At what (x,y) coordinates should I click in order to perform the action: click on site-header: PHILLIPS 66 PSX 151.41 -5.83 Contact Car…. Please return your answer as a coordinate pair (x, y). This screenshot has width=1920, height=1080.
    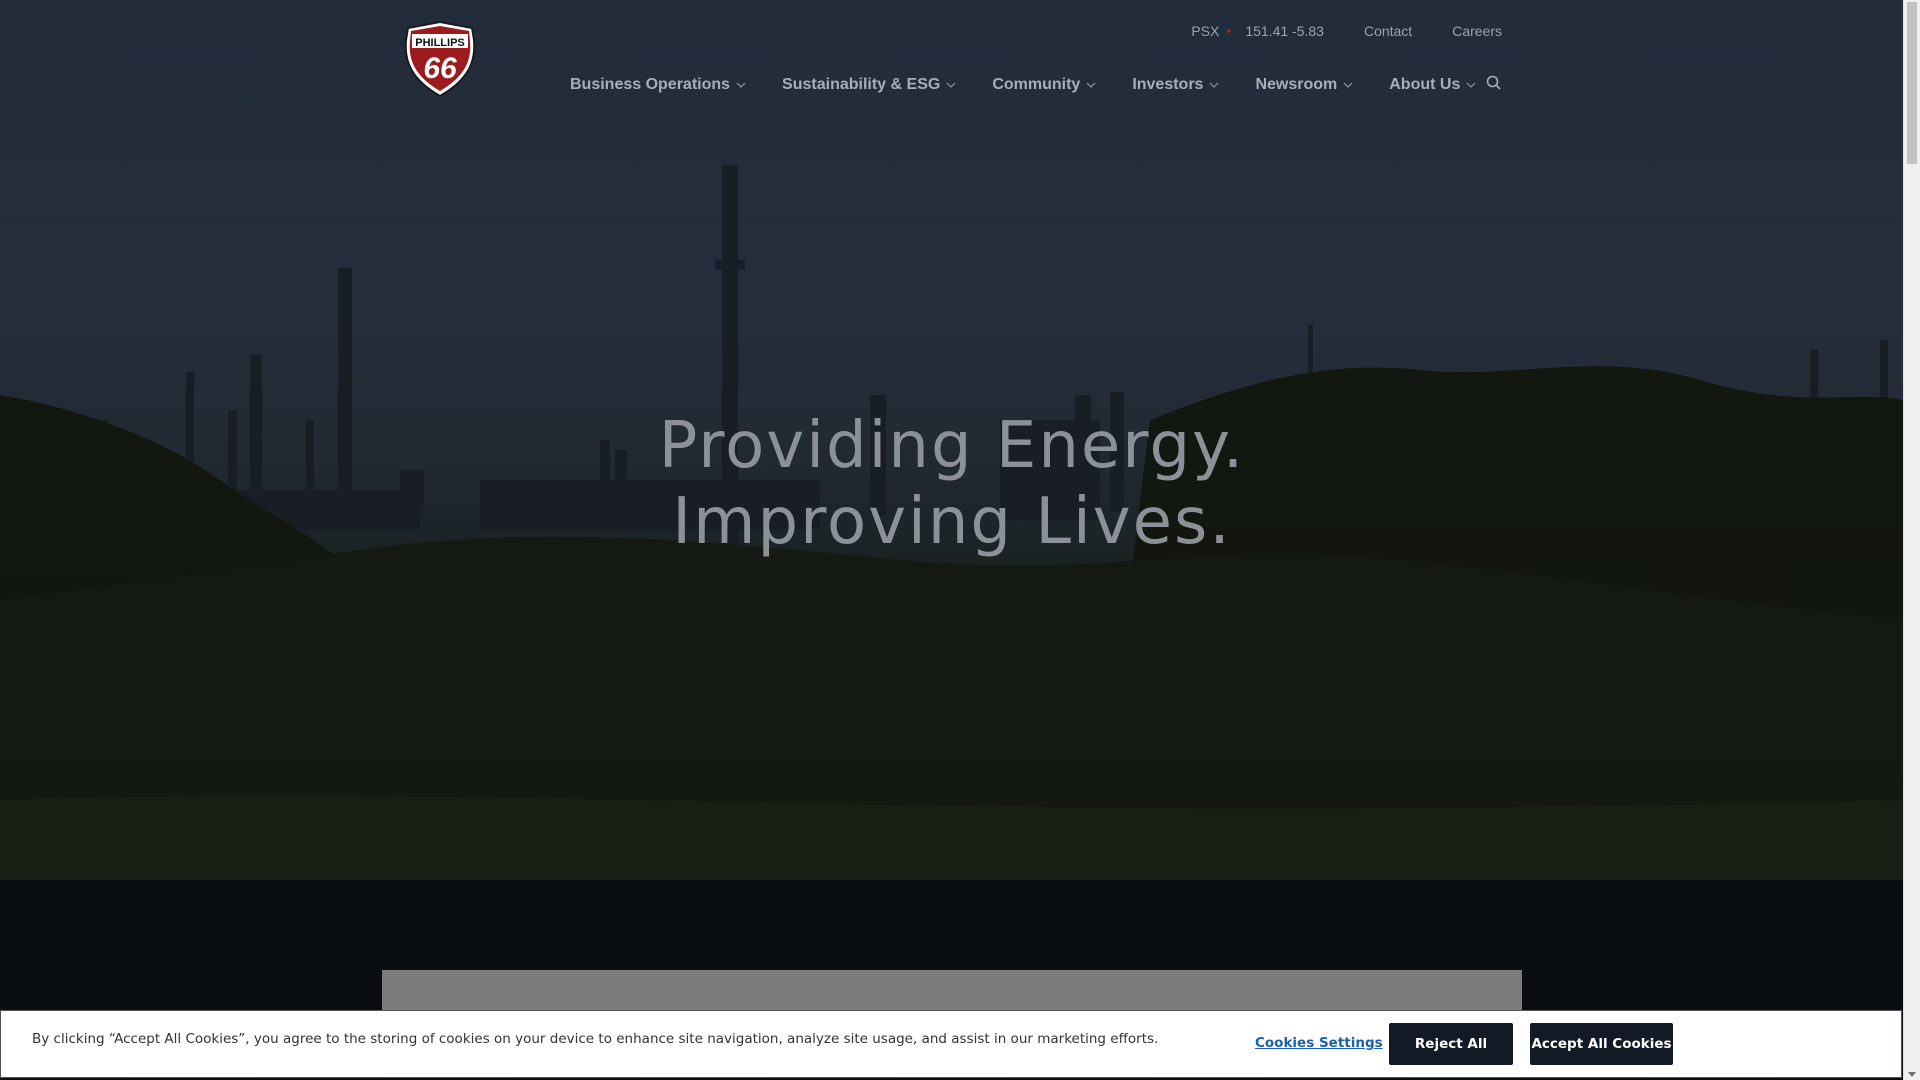
    Looking at the image, I should click on (952, 60).